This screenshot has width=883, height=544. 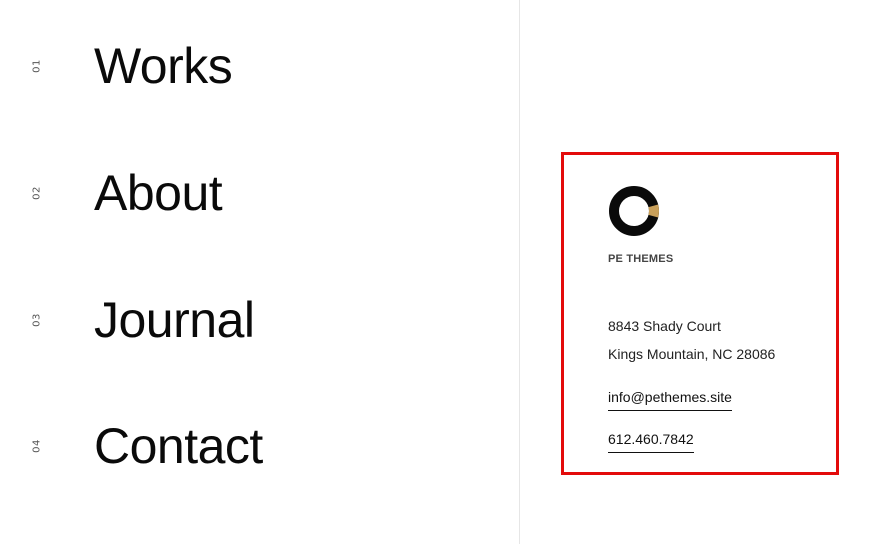 I want to click on brand-name: PE THEMES, so click(x=641, y=259).